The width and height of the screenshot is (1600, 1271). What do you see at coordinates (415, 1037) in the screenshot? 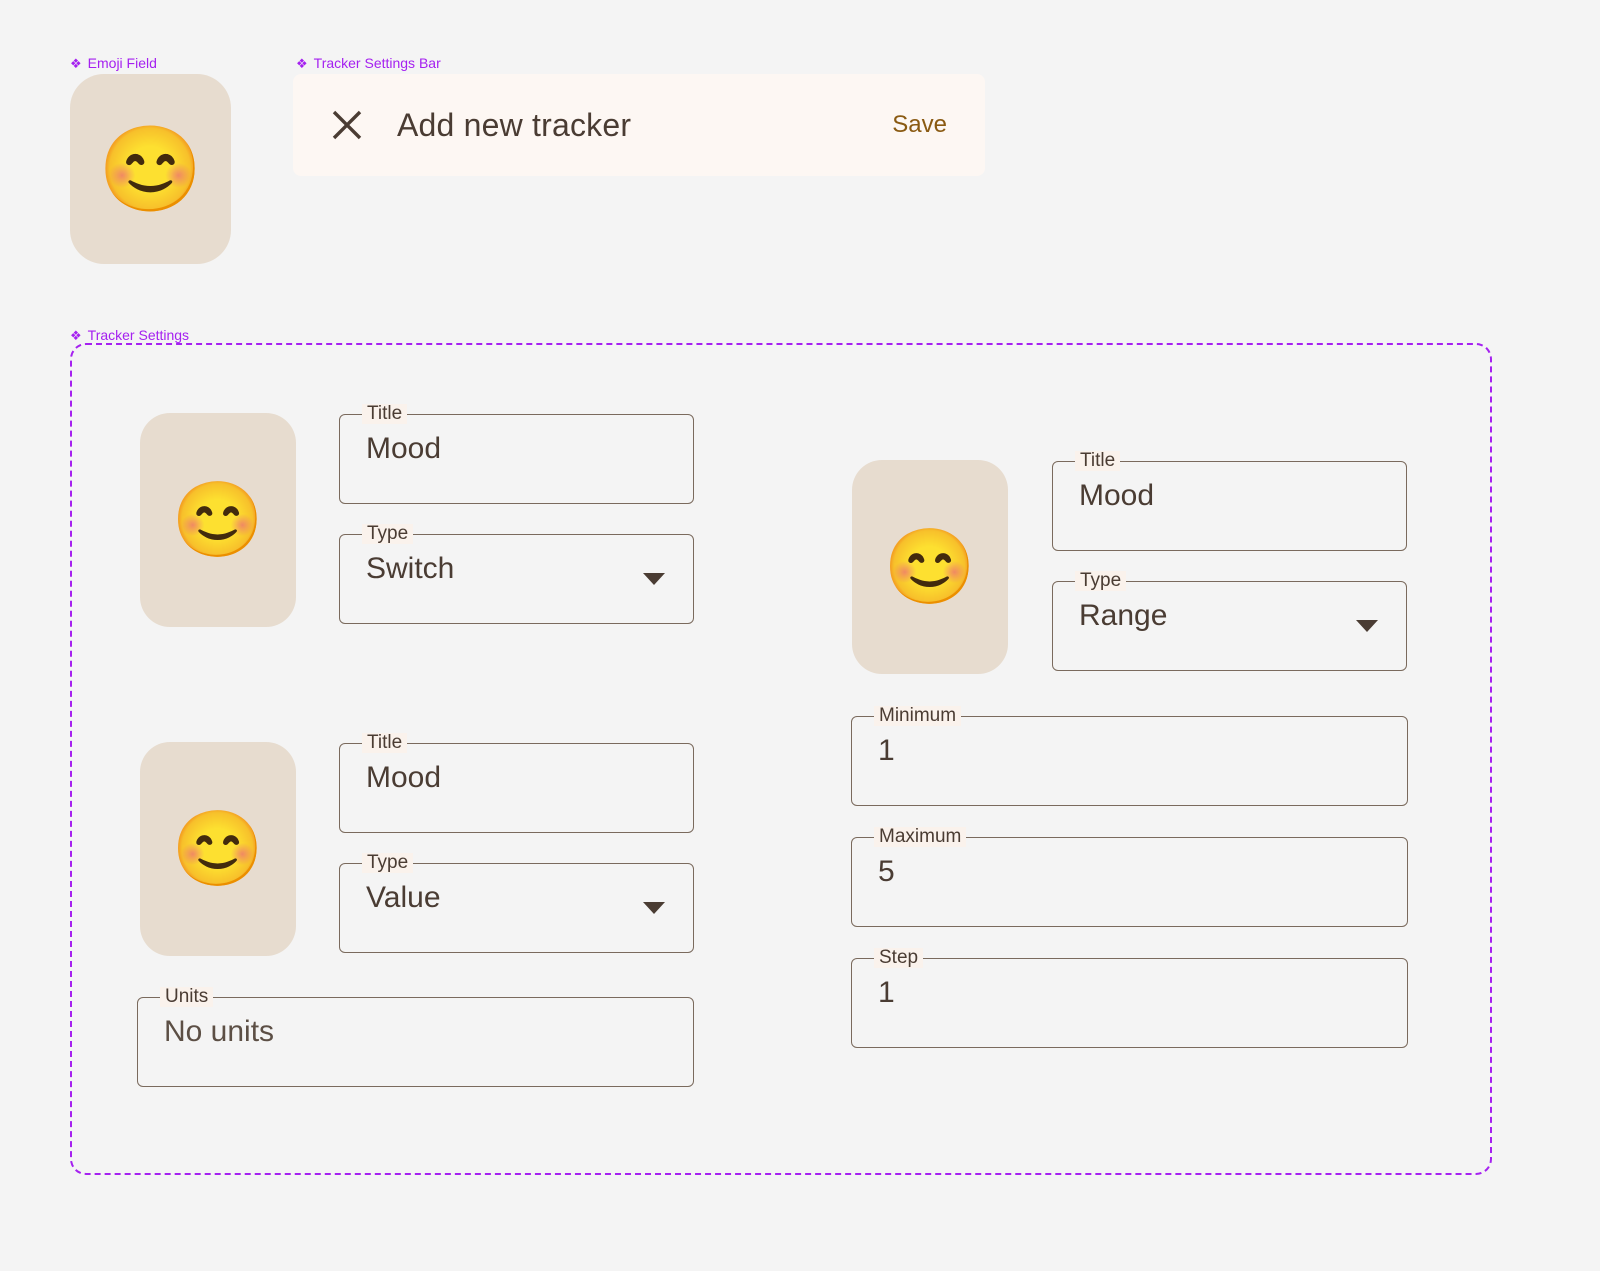
I see `field-units-value: Units No units` at bounding box center [415, 1037].